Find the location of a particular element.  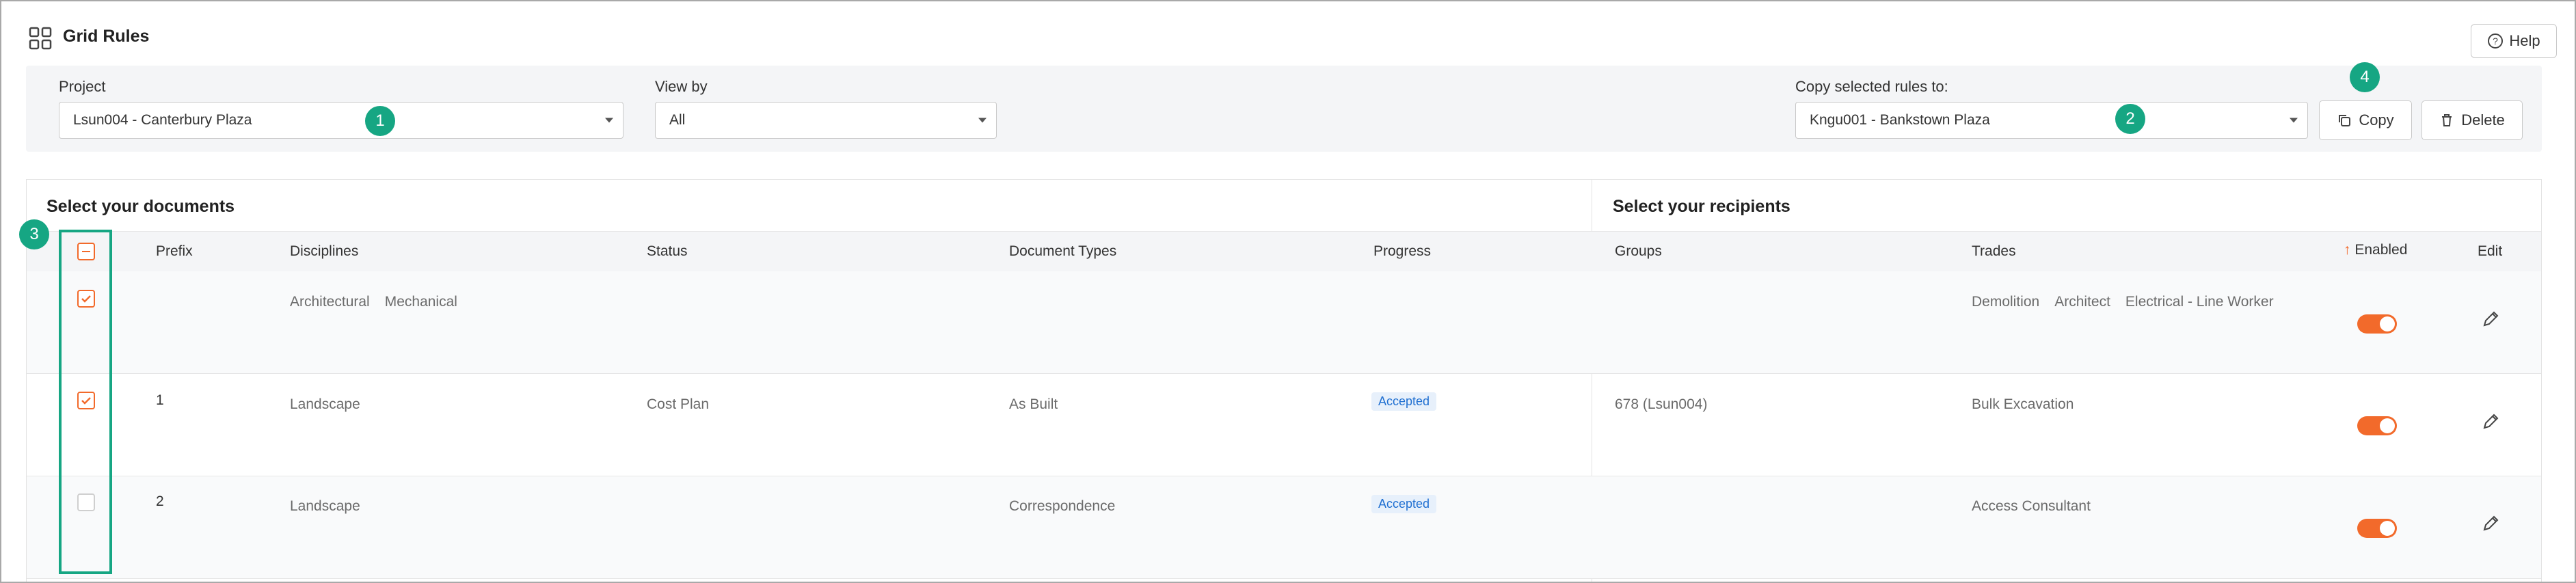

row-trades: Access Consultant is located at coordinates (2039, 506).